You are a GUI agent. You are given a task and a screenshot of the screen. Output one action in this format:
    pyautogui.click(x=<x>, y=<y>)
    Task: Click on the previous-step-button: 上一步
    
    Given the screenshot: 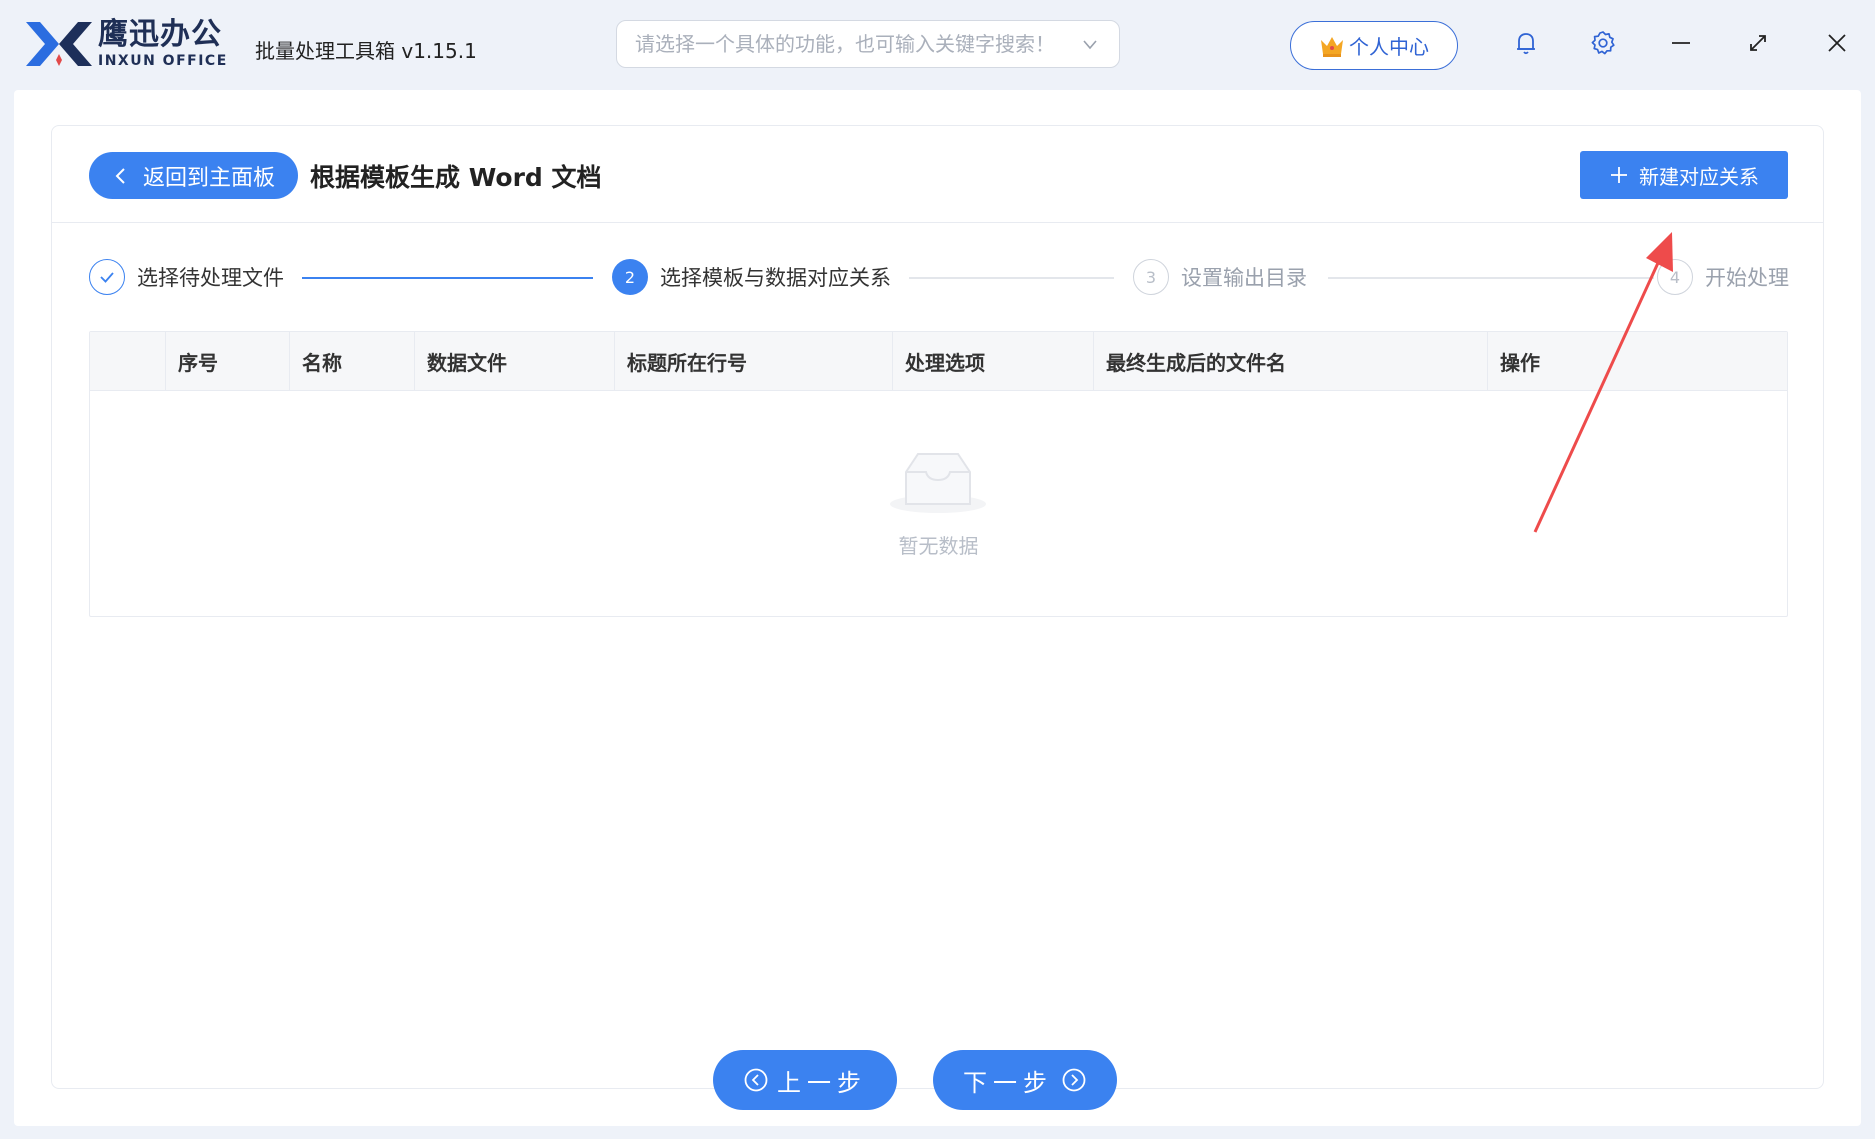 What is the action you would take?
    pyautogui.click(x=805, y=1080)
    